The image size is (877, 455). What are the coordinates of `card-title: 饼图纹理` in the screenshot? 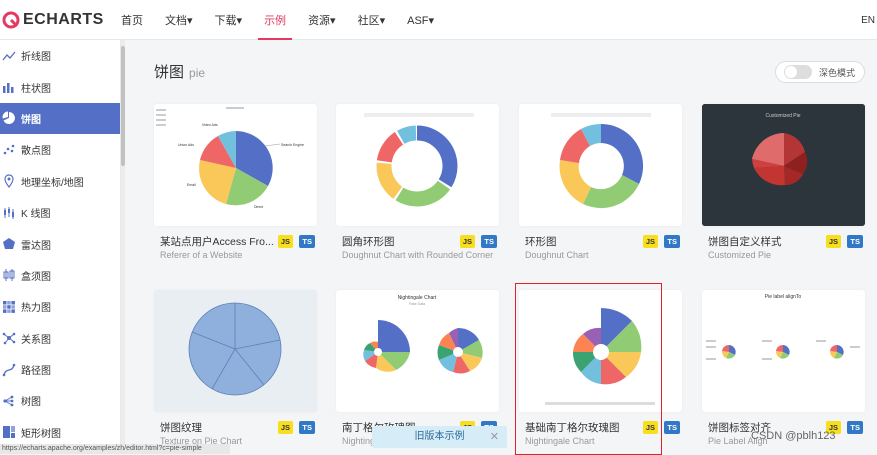 It's located at (181, 428).